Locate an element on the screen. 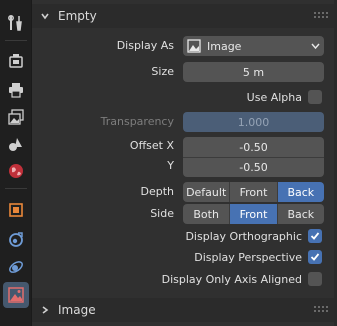 This screenshot has width=337, height=326. display-perspective-checkbox is located at coordinates (315, 257).